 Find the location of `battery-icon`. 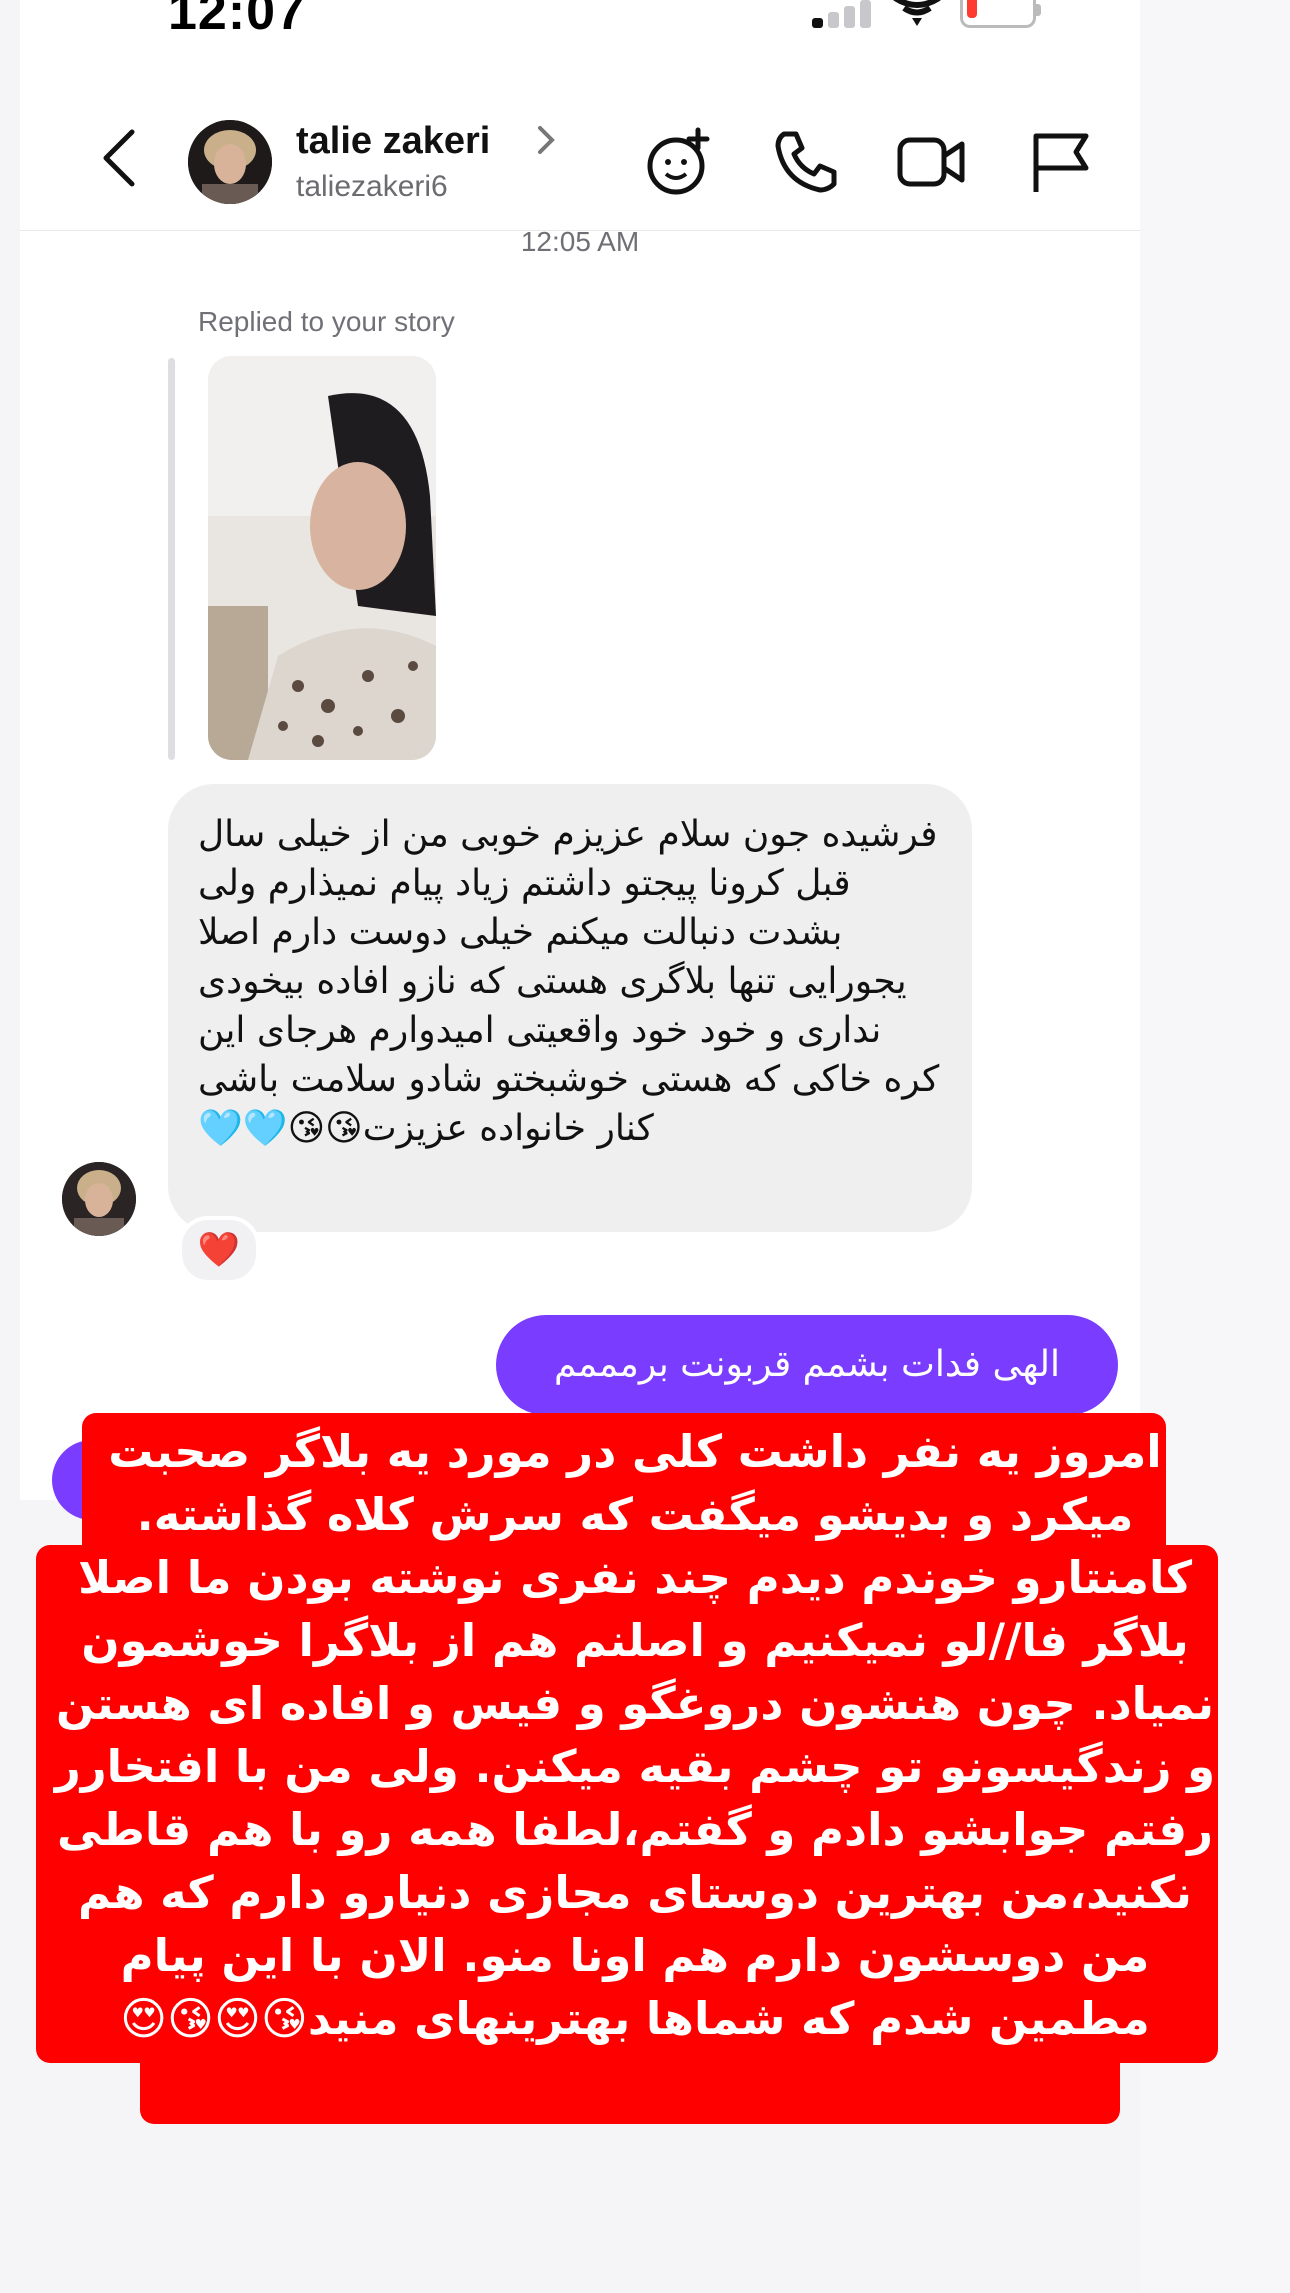

battery-icon is located at coordinates (998, 14).